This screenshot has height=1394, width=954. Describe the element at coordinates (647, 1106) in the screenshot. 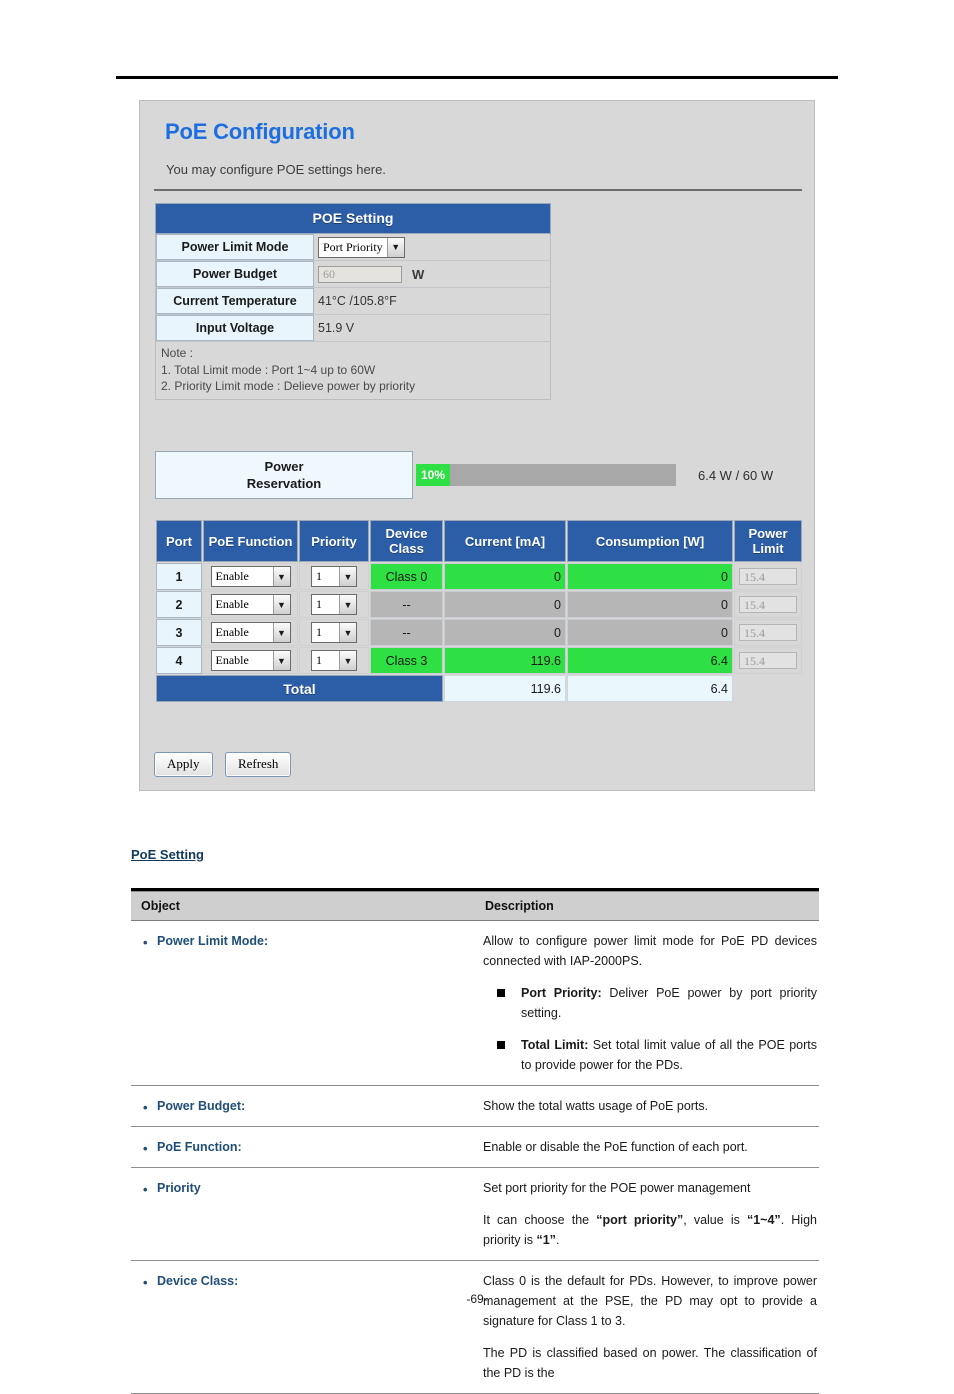

I see `doc-description-cell: Show the total watts usage of PoE ports.` at that location.